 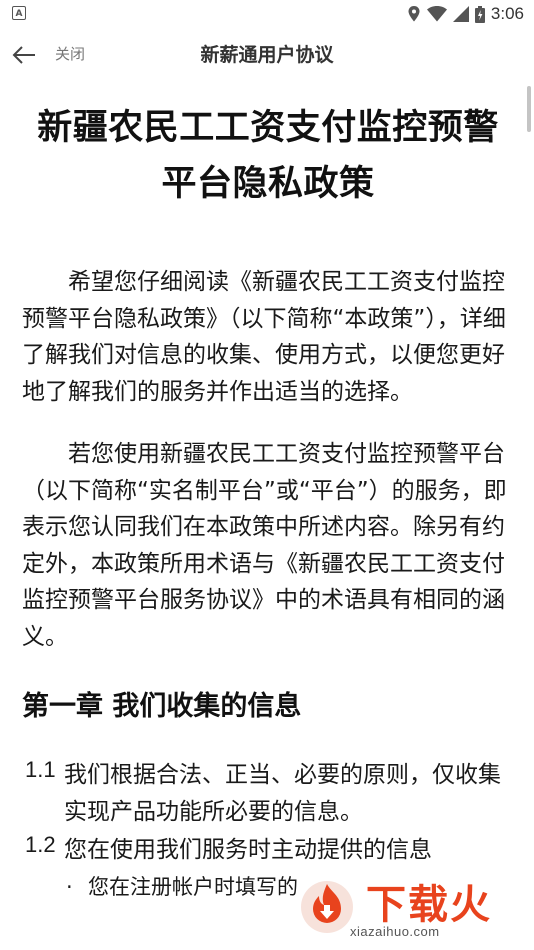 I want to click on wifi-icon, so click(x=436, y=14).